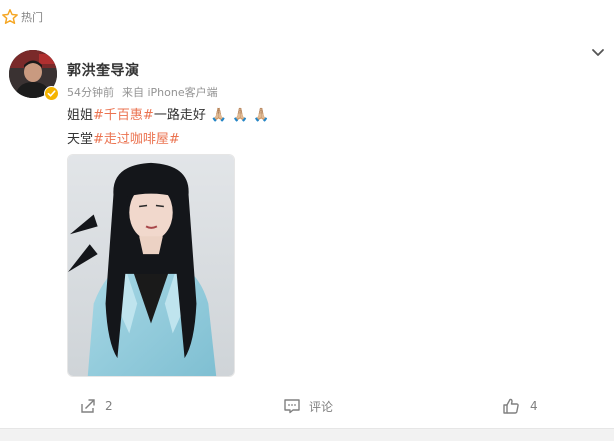  I want to click on post-meta: 54分钟前 来自 iPhone客户端, so click(142, 92).